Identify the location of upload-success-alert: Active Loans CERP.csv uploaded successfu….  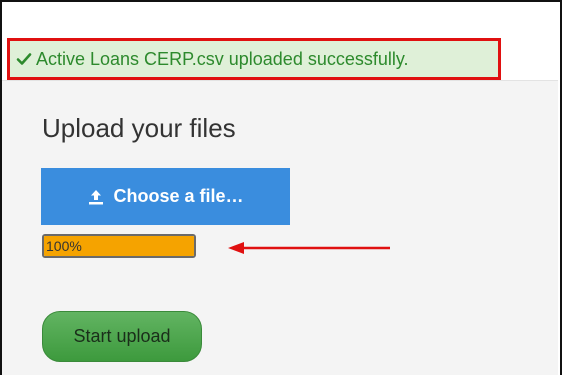
(254, 59).